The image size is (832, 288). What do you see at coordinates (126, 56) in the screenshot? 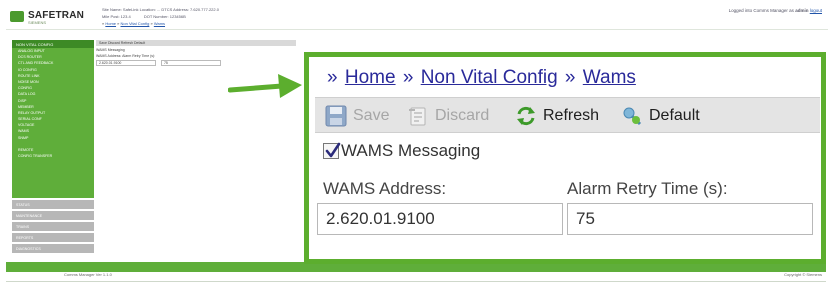
I see `mini-field-labels: WAMS Address: Alarm Retry Time (s):` at bounding box center [126, 56].